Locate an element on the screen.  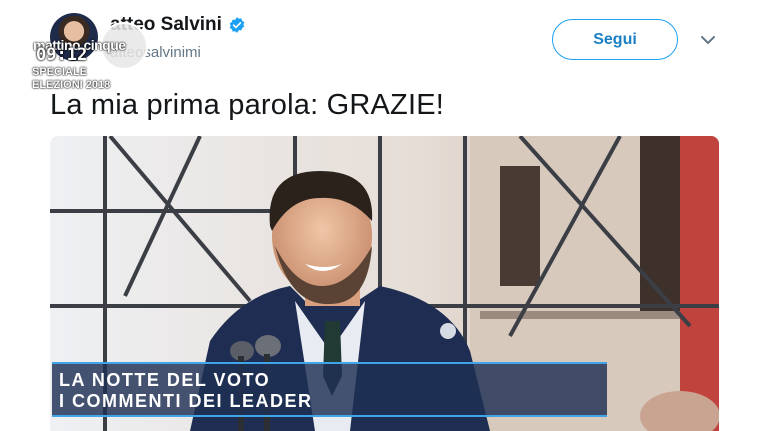
special-line-2: ELEZIONI 2018 is located at coordinates (71, 85).